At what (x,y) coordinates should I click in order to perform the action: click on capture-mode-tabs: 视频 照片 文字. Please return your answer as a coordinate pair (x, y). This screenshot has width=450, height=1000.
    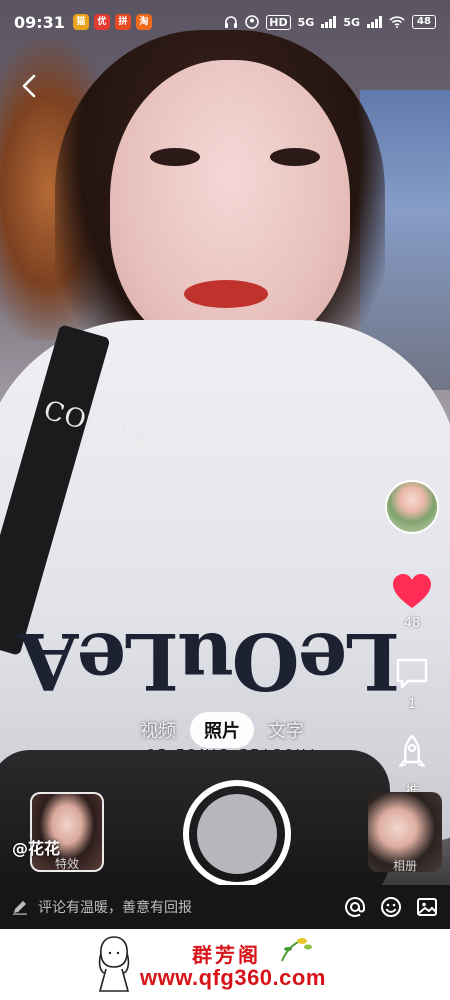
    Looking at the image, I should click on (222, 730).